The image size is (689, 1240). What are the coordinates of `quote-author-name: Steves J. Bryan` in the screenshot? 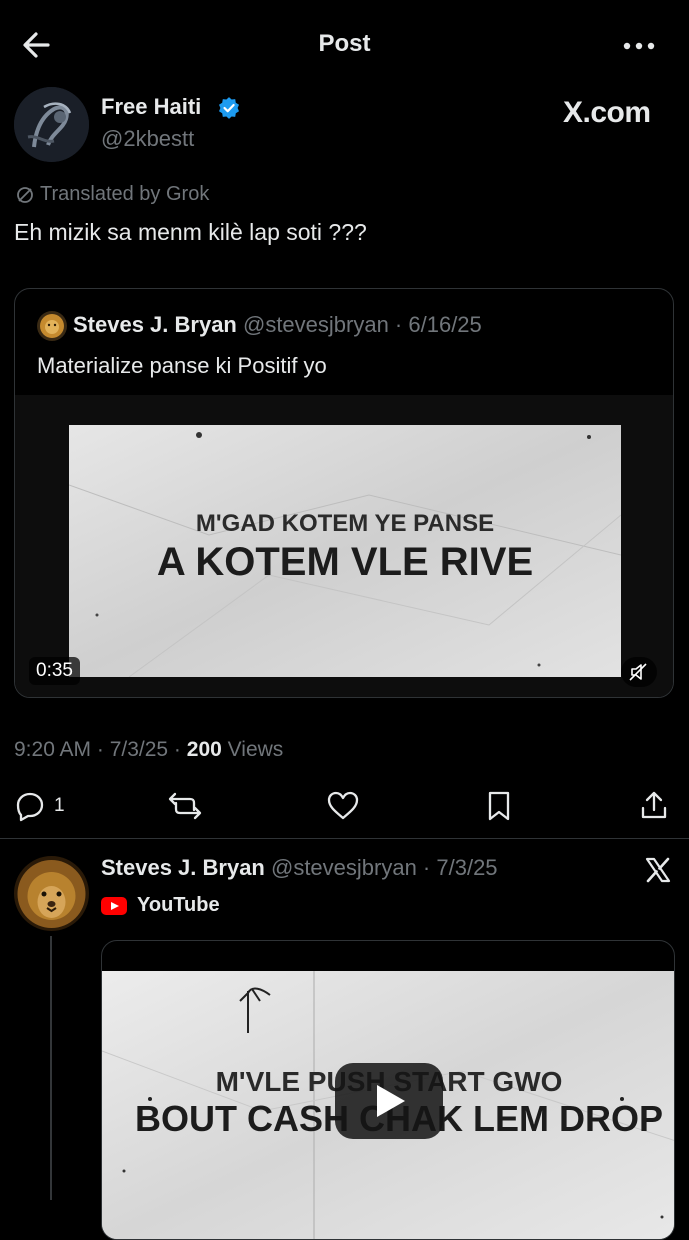 It's located at (155, 324).